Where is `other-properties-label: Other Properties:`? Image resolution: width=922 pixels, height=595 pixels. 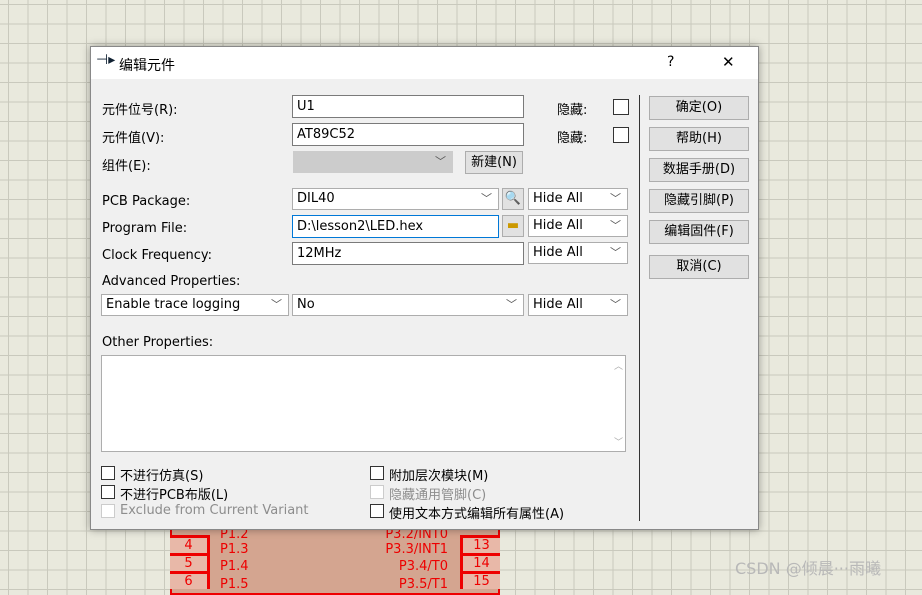
other-properties-label: Other Properties: is located at coordinates (158, 342).